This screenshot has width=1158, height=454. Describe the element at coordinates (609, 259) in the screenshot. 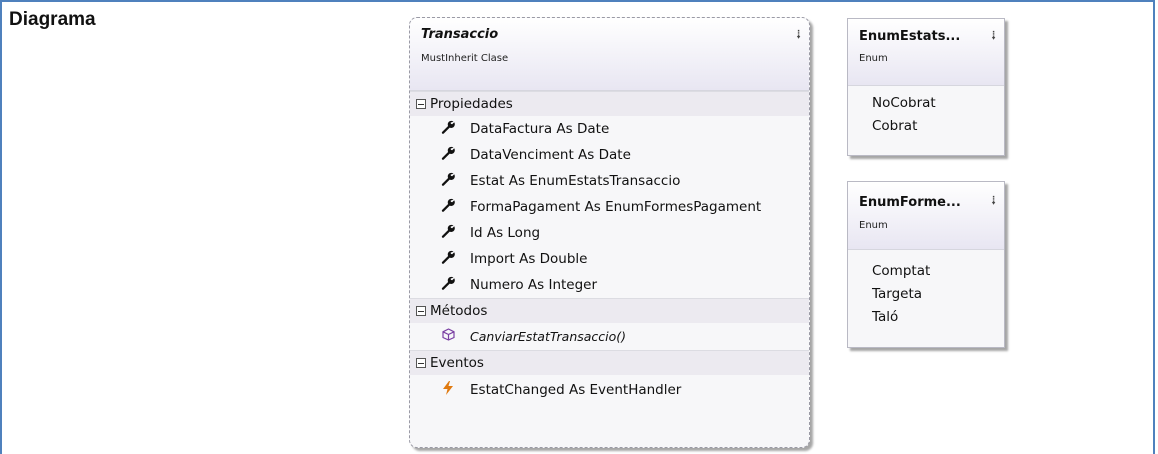

I see `property-row: Import As Double` at that location.